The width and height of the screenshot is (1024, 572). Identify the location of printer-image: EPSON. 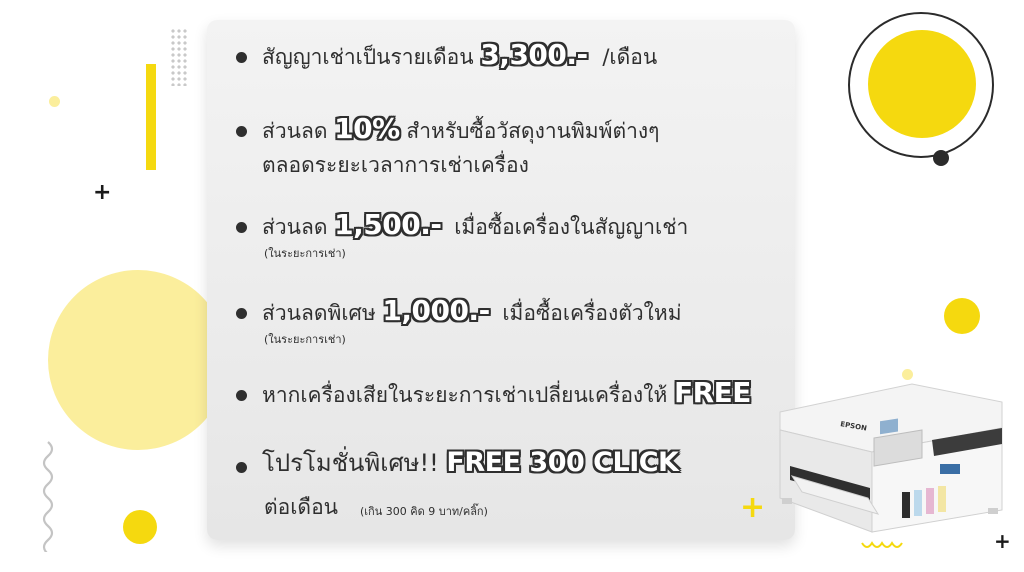
(891, 458).